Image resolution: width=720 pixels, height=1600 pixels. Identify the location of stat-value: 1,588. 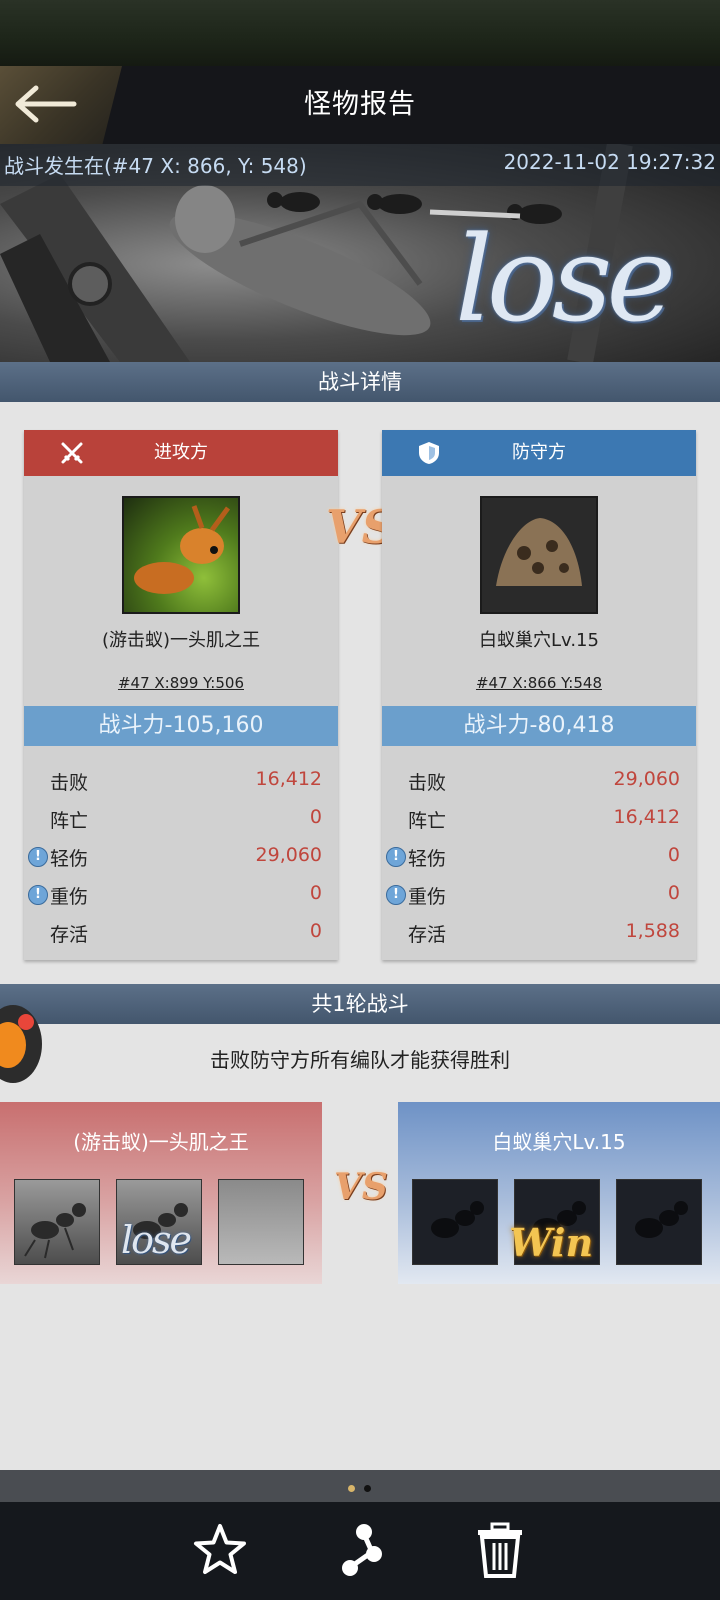
(652, 931).